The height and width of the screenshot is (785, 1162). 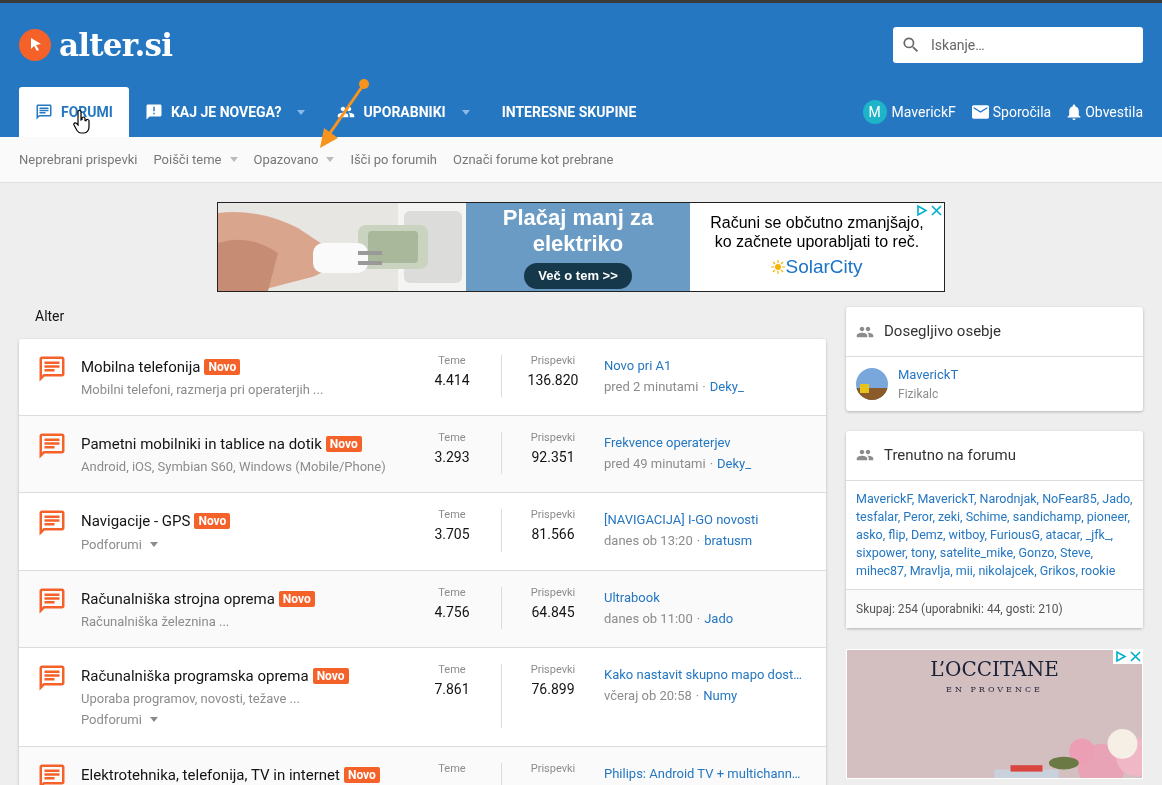 What do you see at coordinates (294, 159) in the screenshot?
I see `subnav-link: Opazovano` at bounding box center [294, 159].